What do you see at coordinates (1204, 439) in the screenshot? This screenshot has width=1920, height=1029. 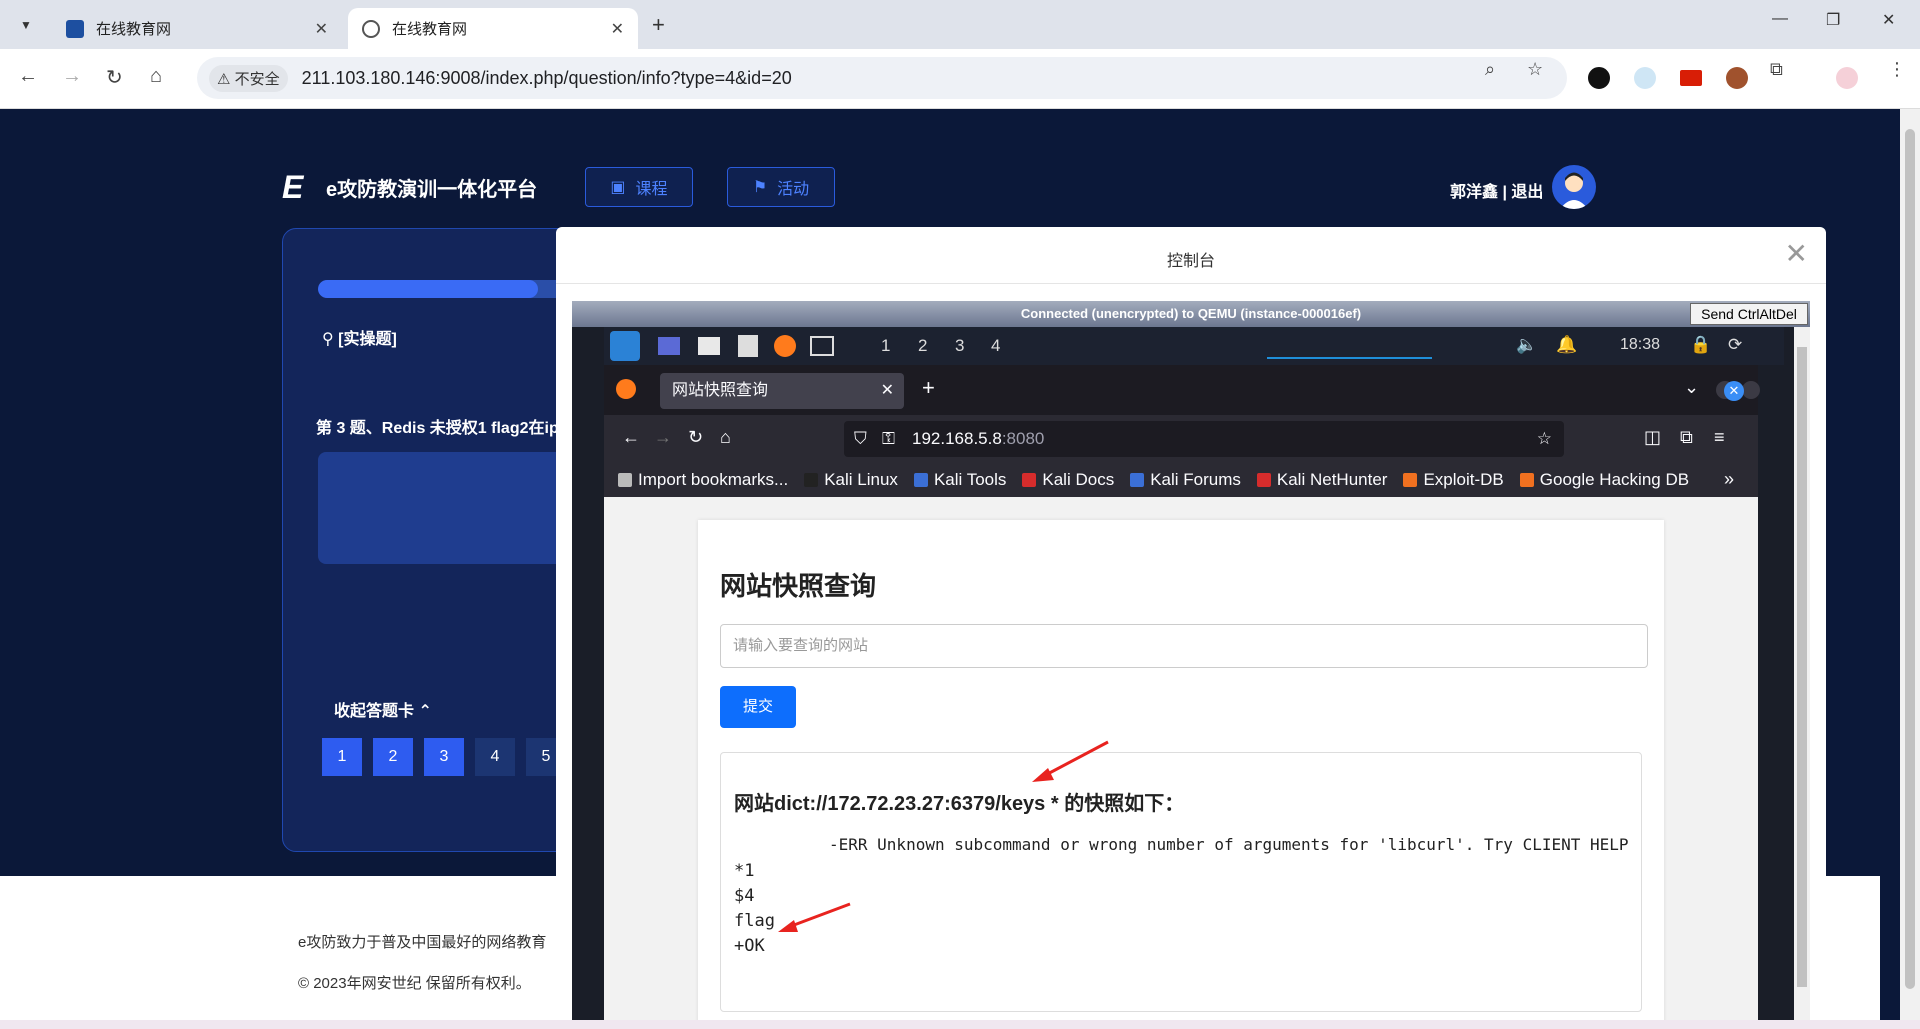 I see `firefox-url-bar: ⛉ ⚿ 192.168.5.8:8080 ☆` at bounding box center [1204, 439].